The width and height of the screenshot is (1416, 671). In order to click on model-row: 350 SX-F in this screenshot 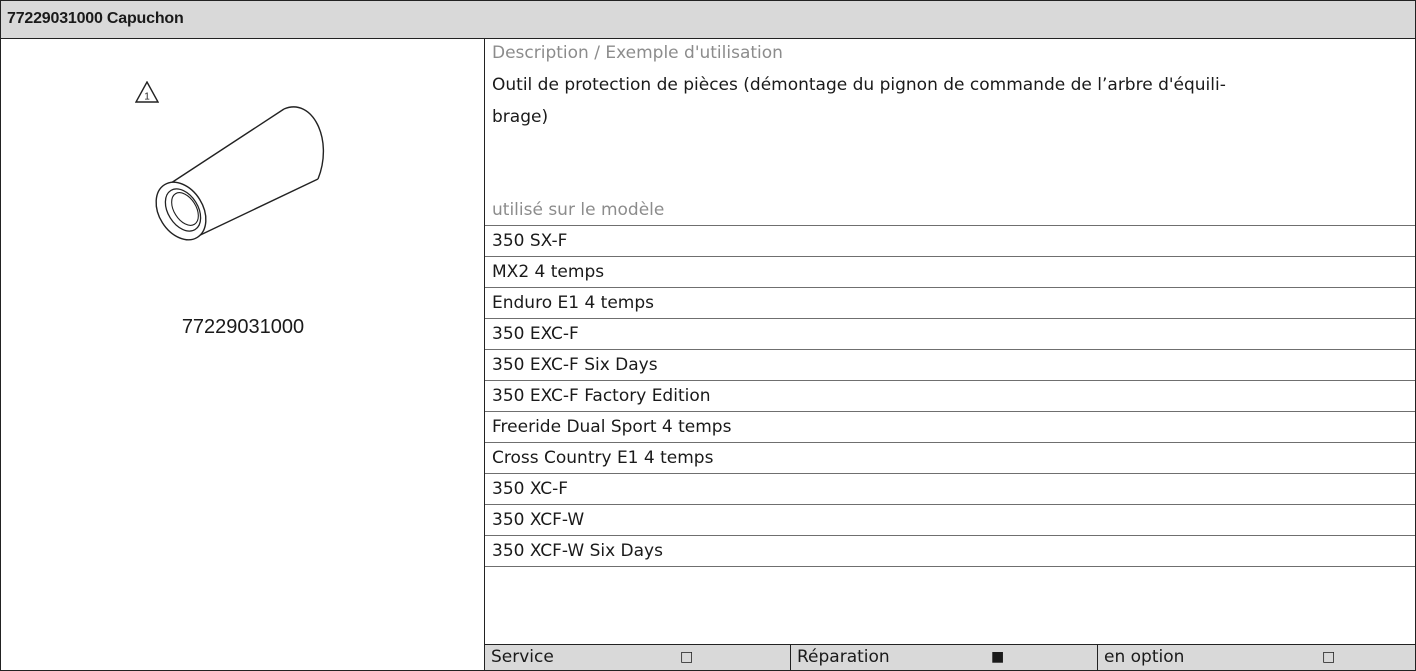, I will do `click(950, 241)`.